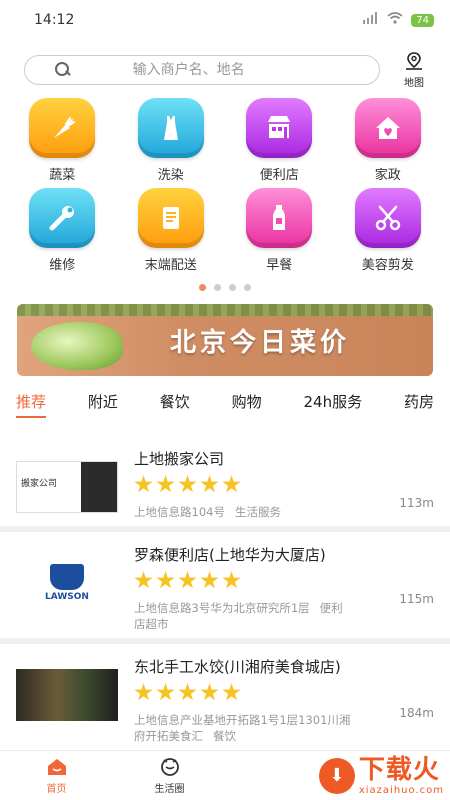 The height and width of the screenshot is (800, 450). I want to click on watermark-title: 下载火, so click(399, 770).